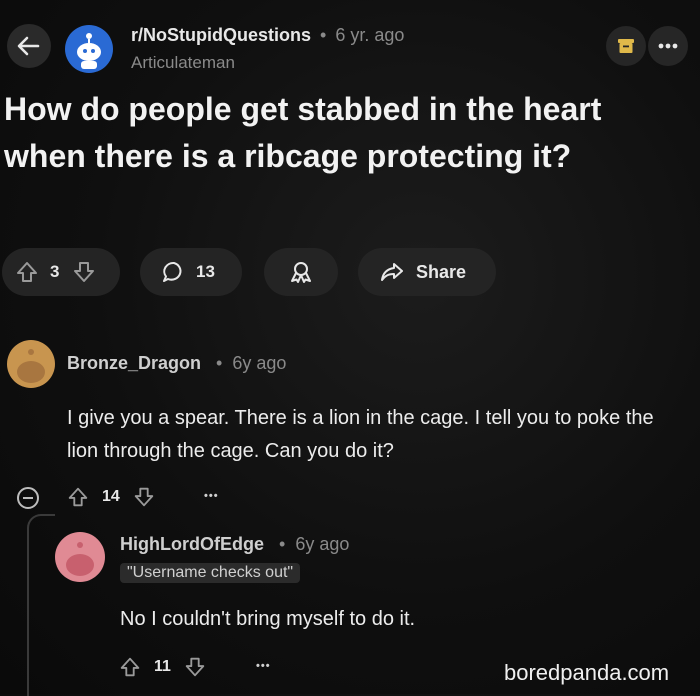  Describe the element at coordinates (587, 672) in the screenshot. I see `watermark: boredpanda.com` at that location.